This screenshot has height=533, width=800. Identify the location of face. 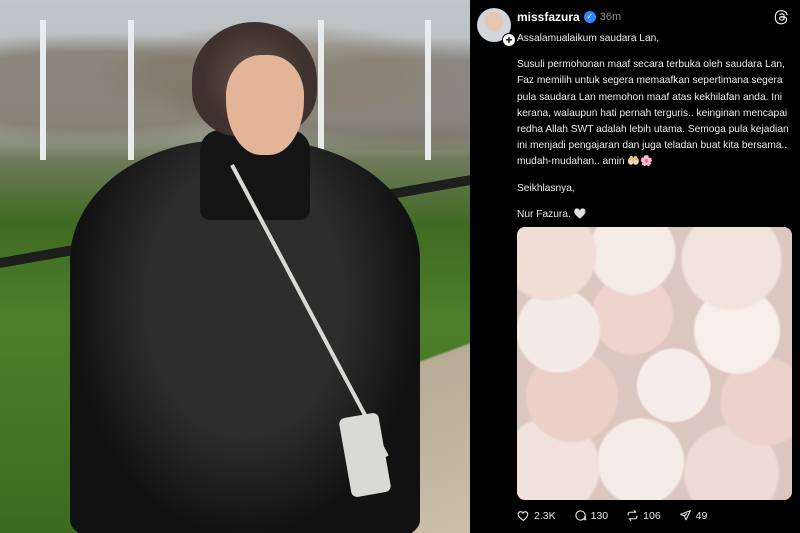
(265, 105).